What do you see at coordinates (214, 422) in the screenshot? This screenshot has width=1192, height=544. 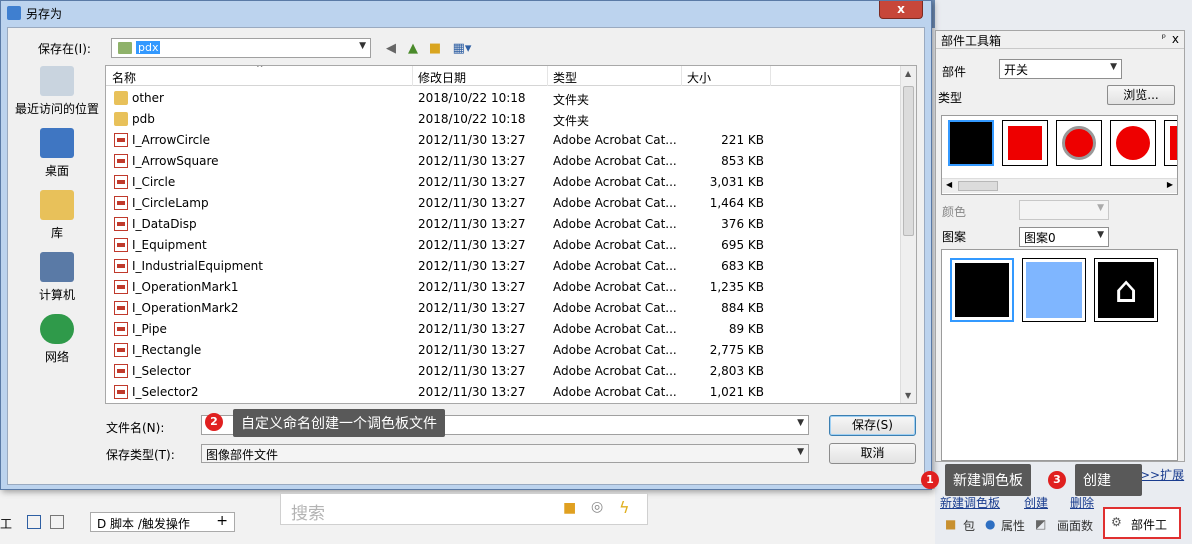 I see `annotation-badge-2: 2` at bounding box center [214, 422].